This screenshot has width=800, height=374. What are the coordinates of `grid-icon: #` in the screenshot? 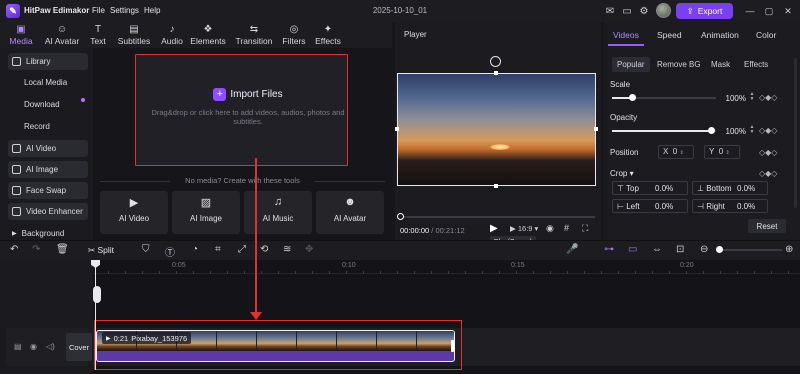 It's located at (566, 228).